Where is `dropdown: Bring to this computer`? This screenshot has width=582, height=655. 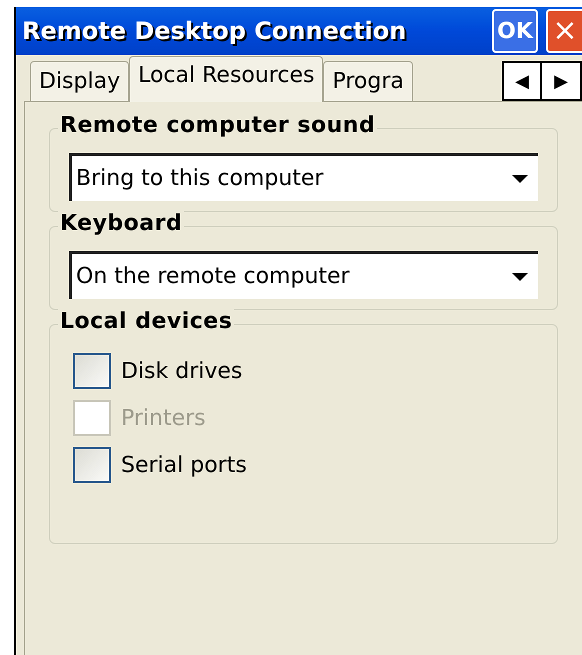
dropdown: Bring to this computer is located at coordinates (303, 177).